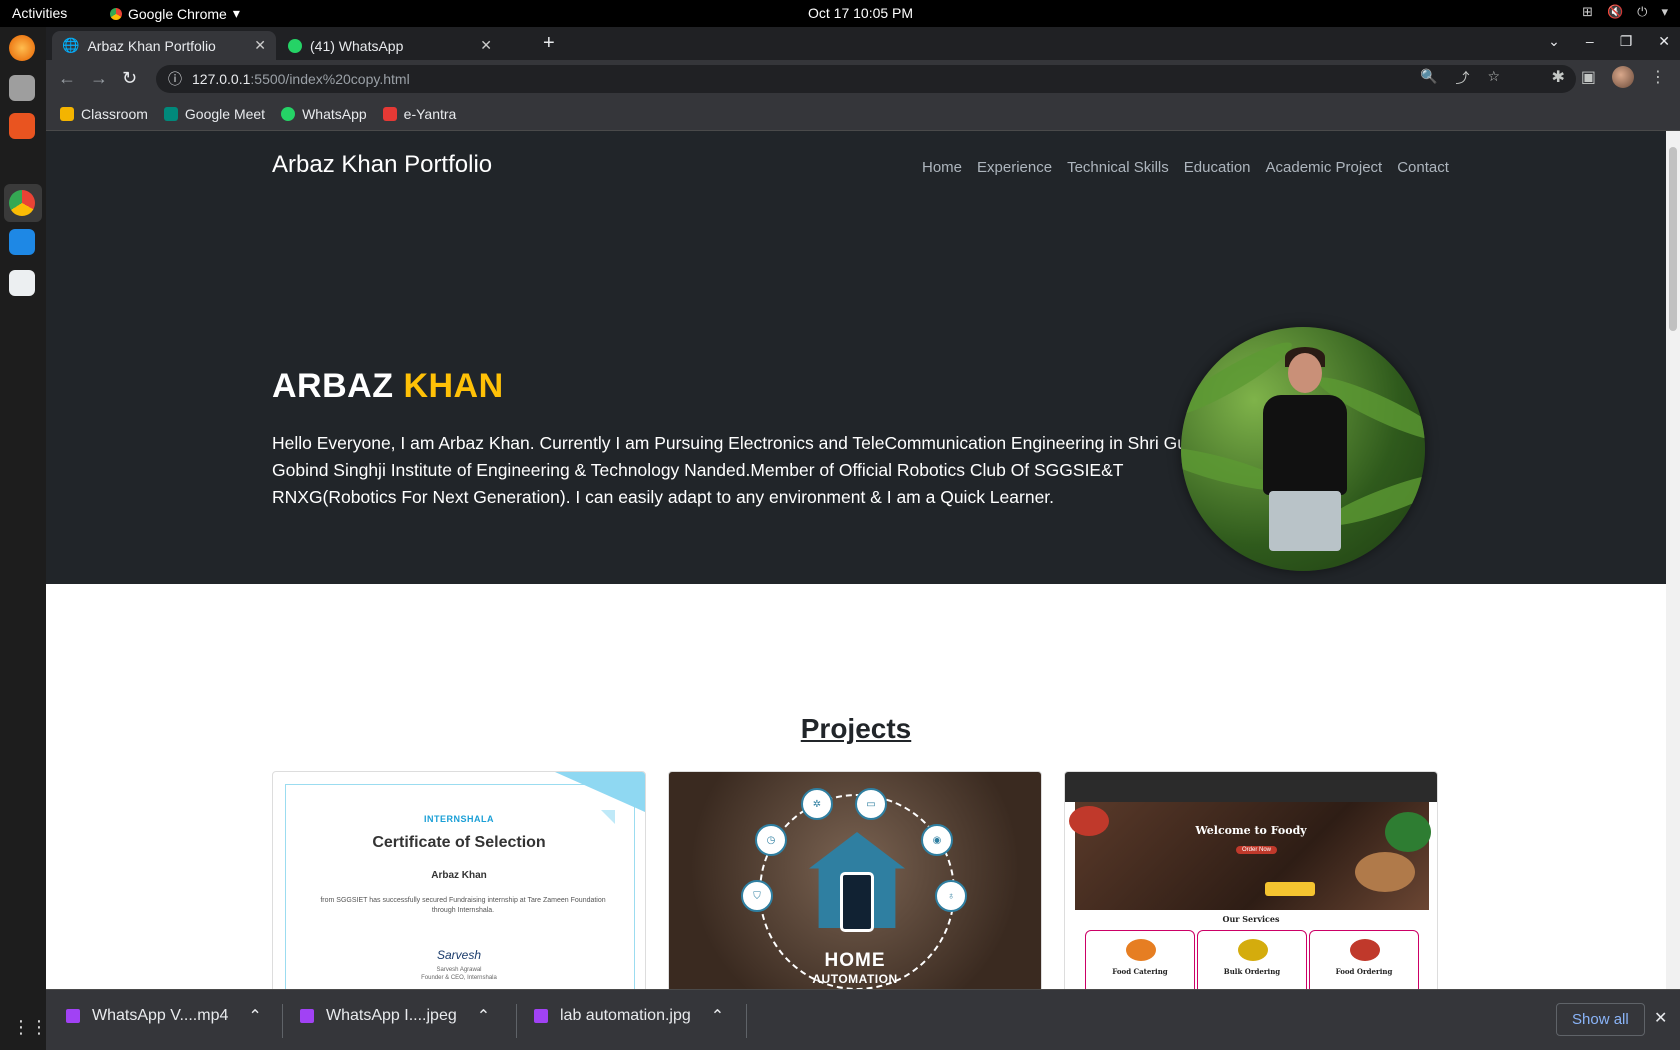 This screenshot has width=1680, height=1050. Describe the element at coordinates (175, 79) in the screenshot. I see `info-icon: ⓘ` at that location.